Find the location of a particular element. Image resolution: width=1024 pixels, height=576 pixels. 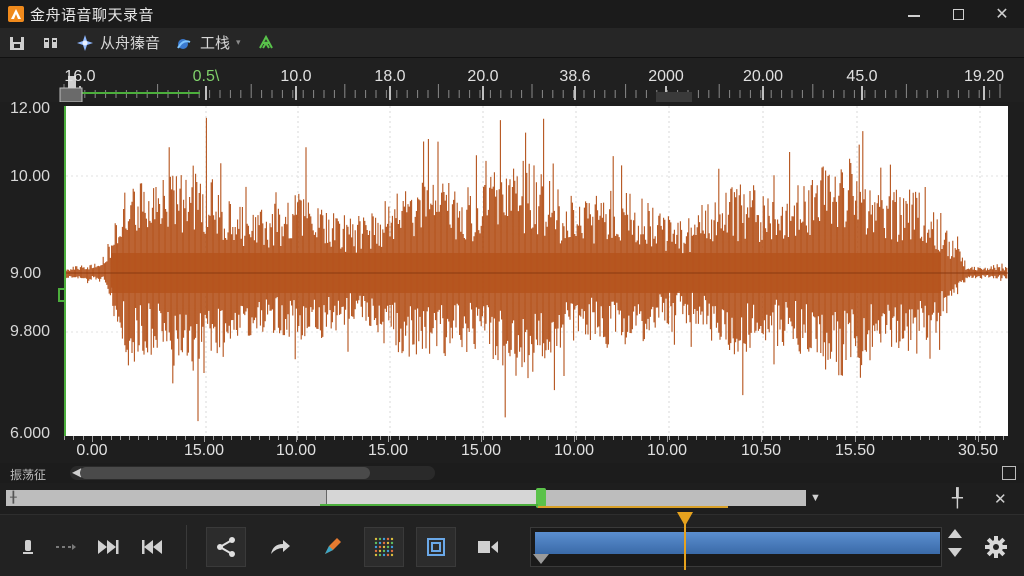

close-overview-icon: ✕ is located at coordinates (1000, 499).